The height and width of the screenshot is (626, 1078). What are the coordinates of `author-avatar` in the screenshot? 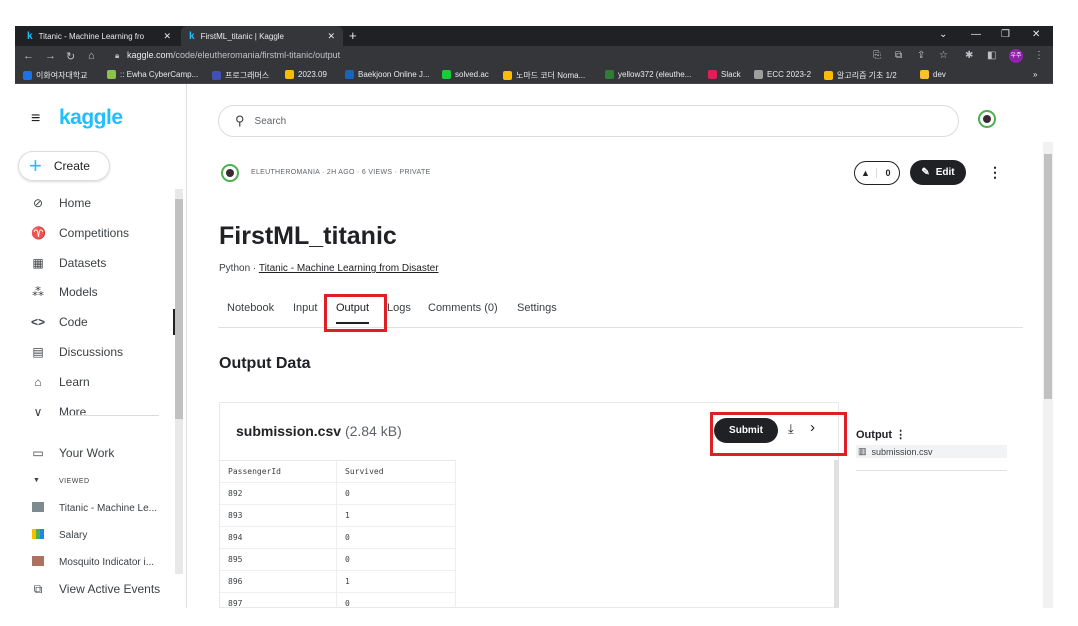 It's located at (230, 173).